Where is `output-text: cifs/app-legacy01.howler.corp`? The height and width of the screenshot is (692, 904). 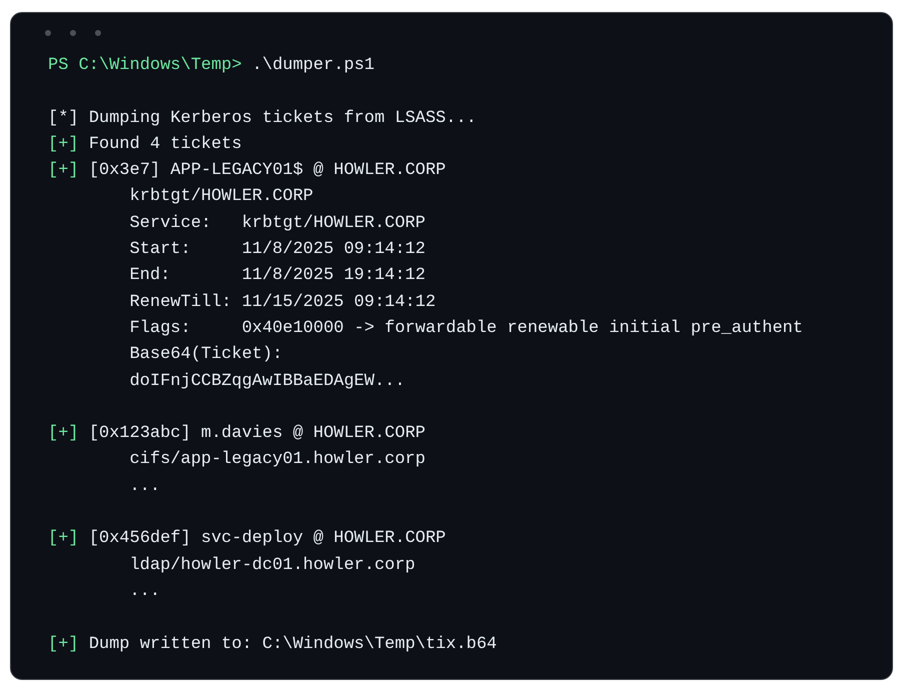
output-text: cifs/app-legacy01.howler.corp is located at coordinates (278, 460).